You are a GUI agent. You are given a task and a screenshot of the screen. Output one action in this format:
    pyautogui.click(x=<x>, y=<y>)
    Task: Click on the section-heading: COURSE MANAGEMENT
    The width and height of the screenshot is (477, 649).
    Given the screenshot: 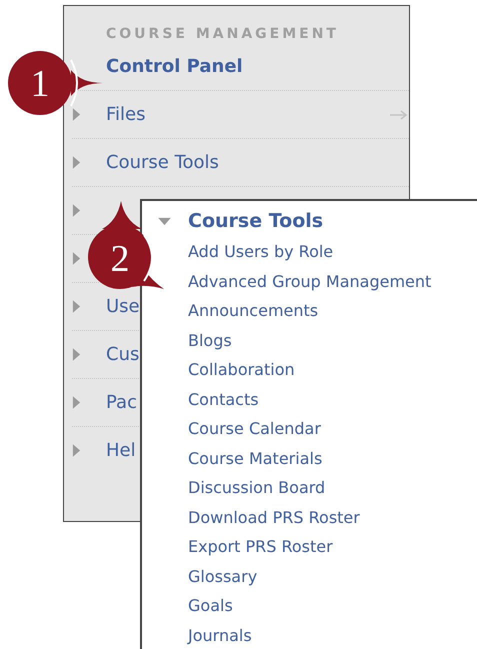 What is the action you would take?
    pyautogui.click(x=222, y=33)
    